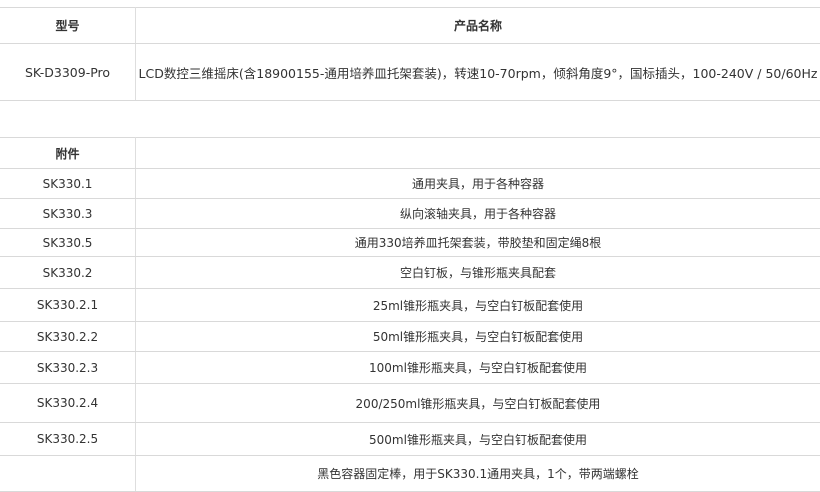 This screenshot has height=492, width=820. I want to click on accessory-table-header: 附件, so click(410, 153).